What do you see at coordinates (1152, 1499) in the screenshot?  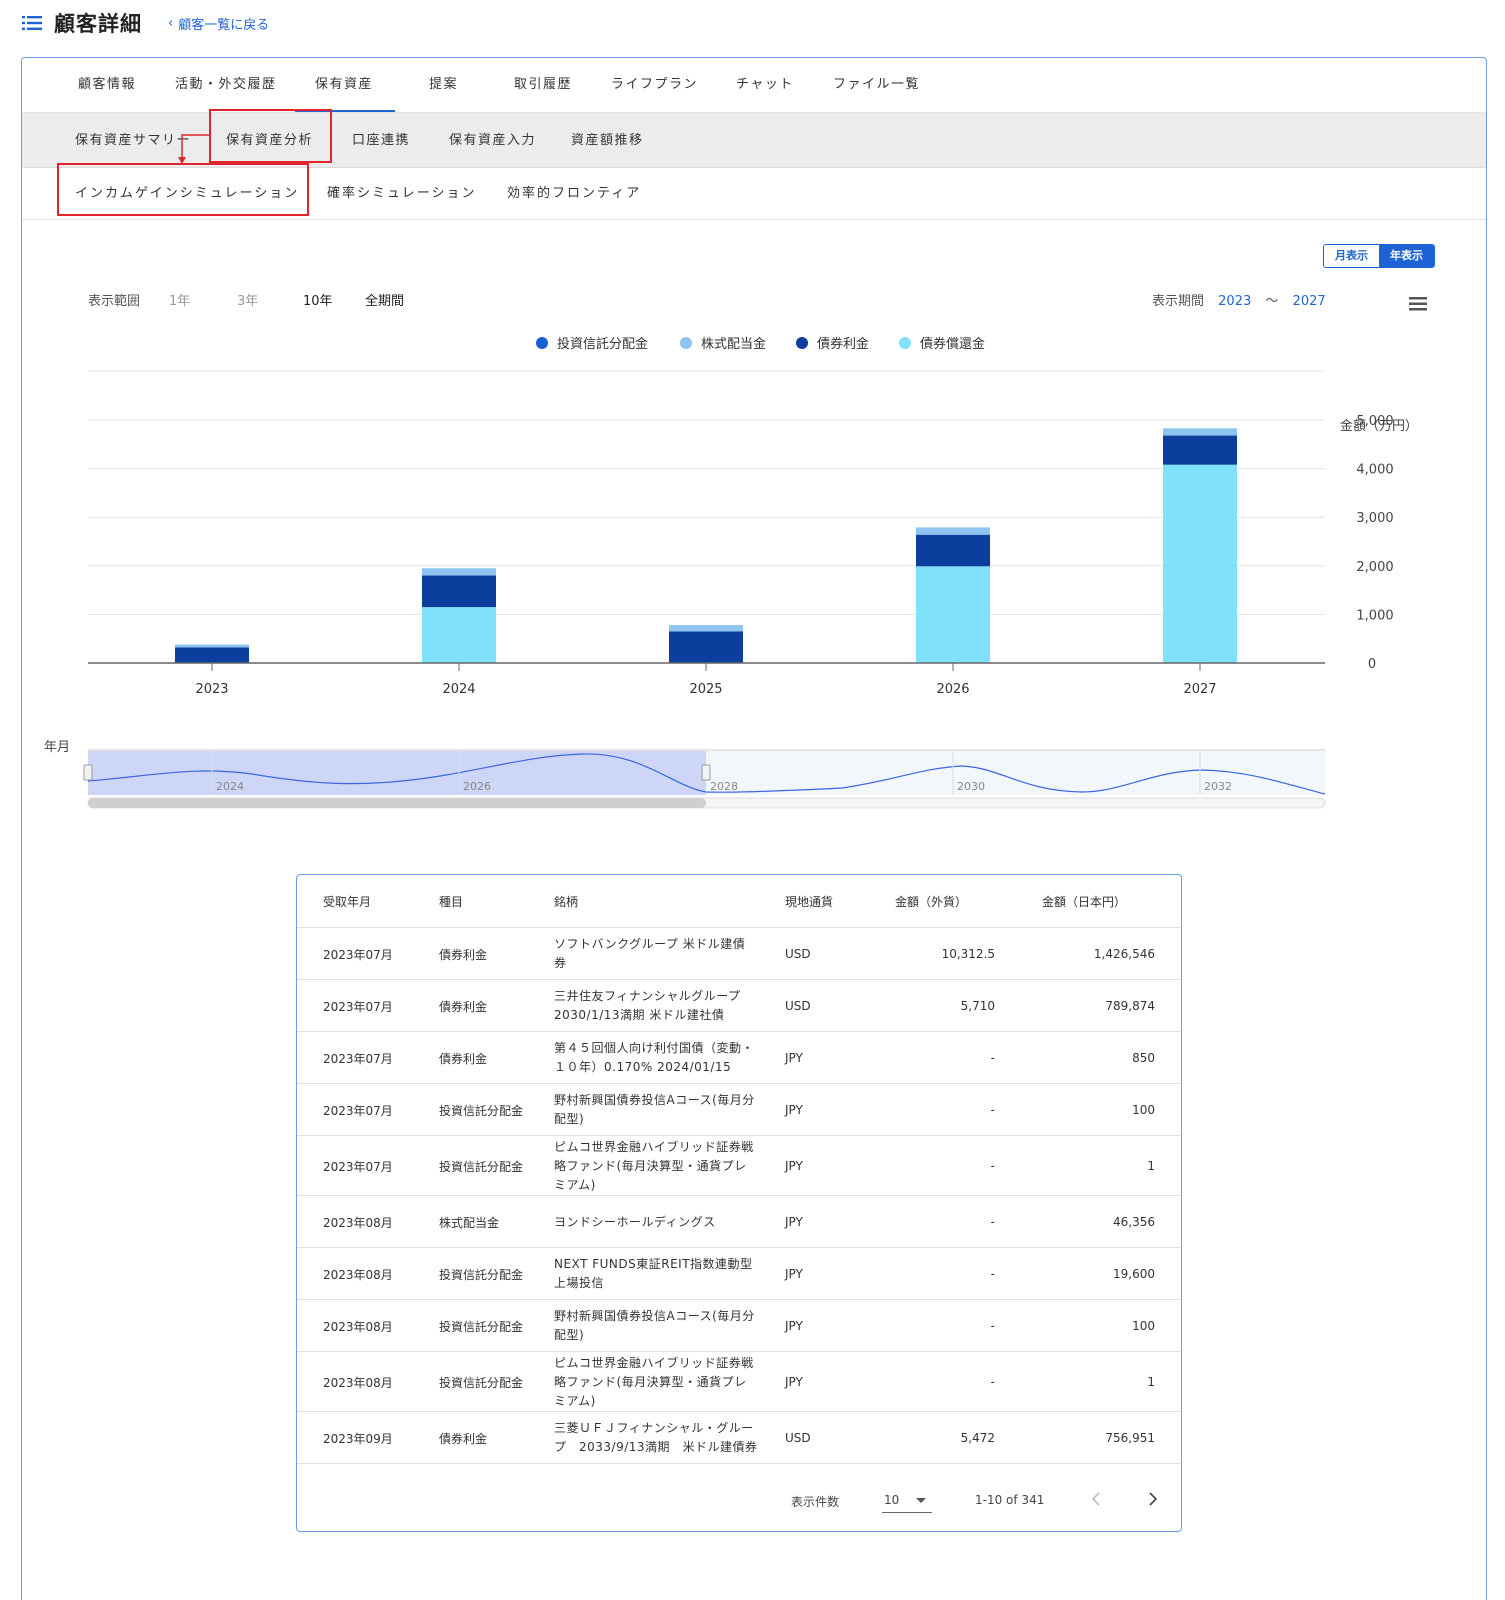 I see `next-page-icon` at bounding box center [1152, 1499].